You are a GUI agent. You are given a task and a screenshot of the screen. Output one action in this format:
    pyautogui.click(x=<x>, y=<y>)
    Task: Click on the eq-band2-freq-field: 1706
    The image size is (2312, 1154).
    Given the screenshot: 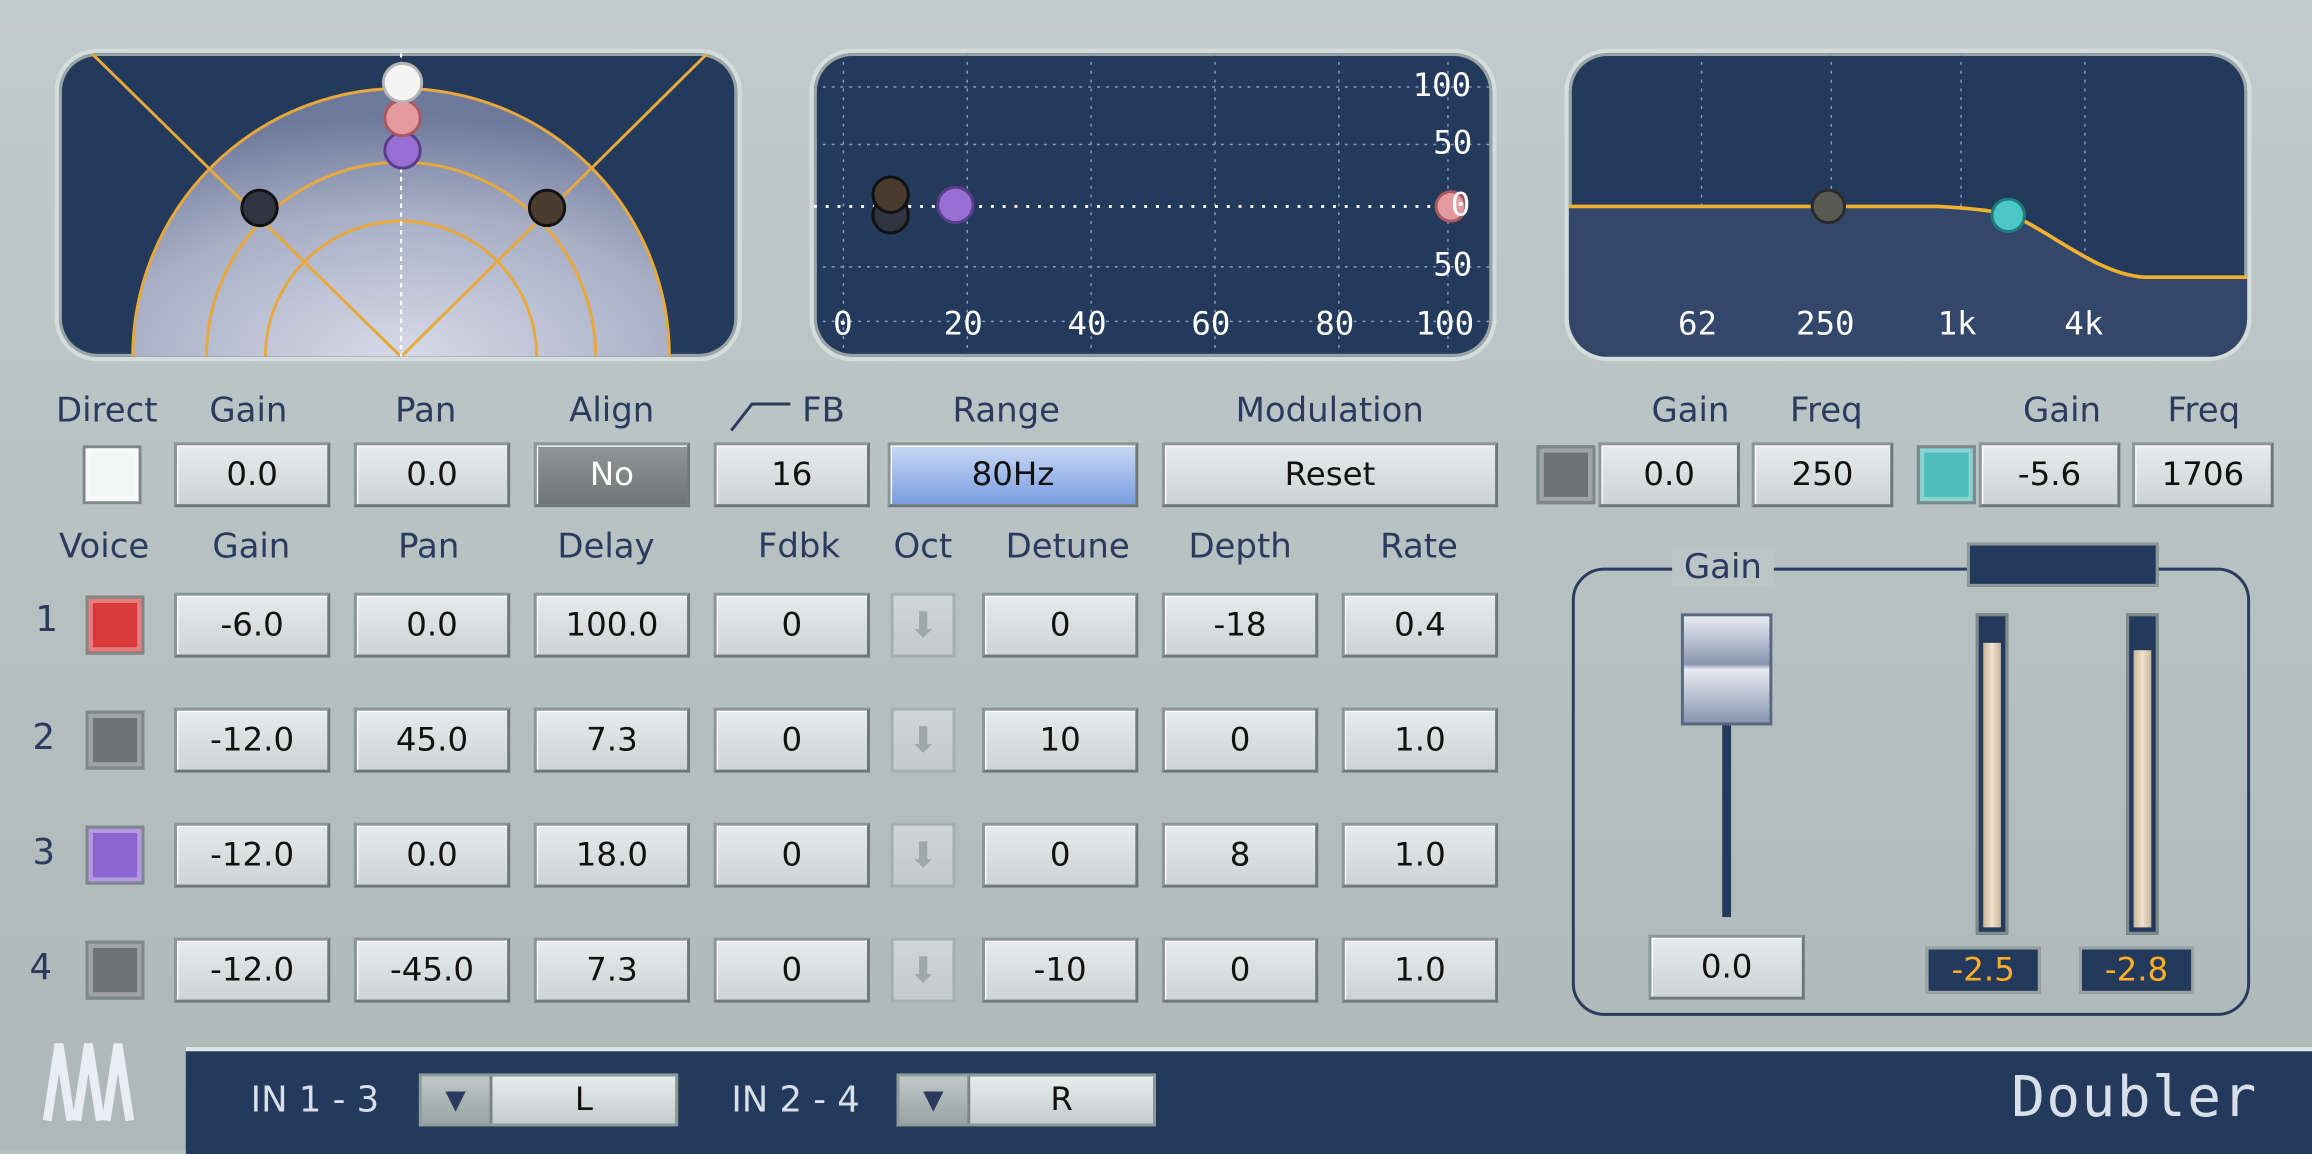 What is the action you would take?
    pyautogui.click(x=2203, y=474)
    